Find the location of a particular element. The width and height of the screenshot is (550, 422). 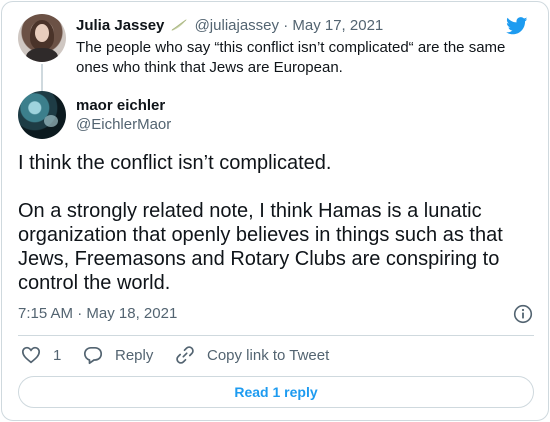

author-name: maor eichler is located at coordinates (120, 106).